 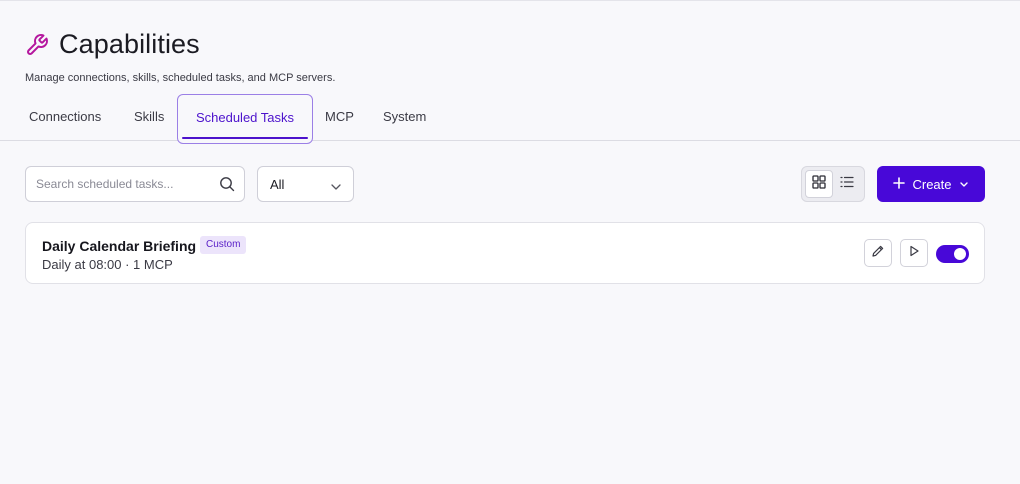 I want to click on tab-scheduled-tasks: Scheduled Tasks, so click(x=245, y=119).